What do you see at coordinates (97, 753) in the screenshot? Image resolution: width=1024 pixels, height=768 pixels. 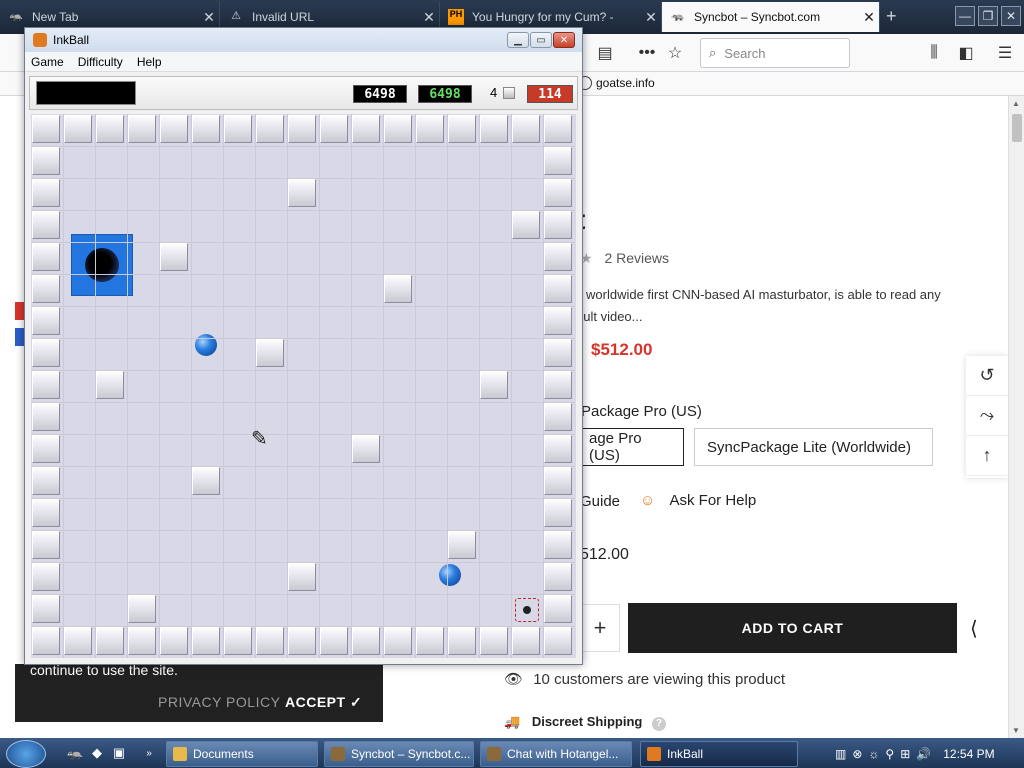 I see `quicklaunch-icon: ◆` at bounding box center [97, 753].